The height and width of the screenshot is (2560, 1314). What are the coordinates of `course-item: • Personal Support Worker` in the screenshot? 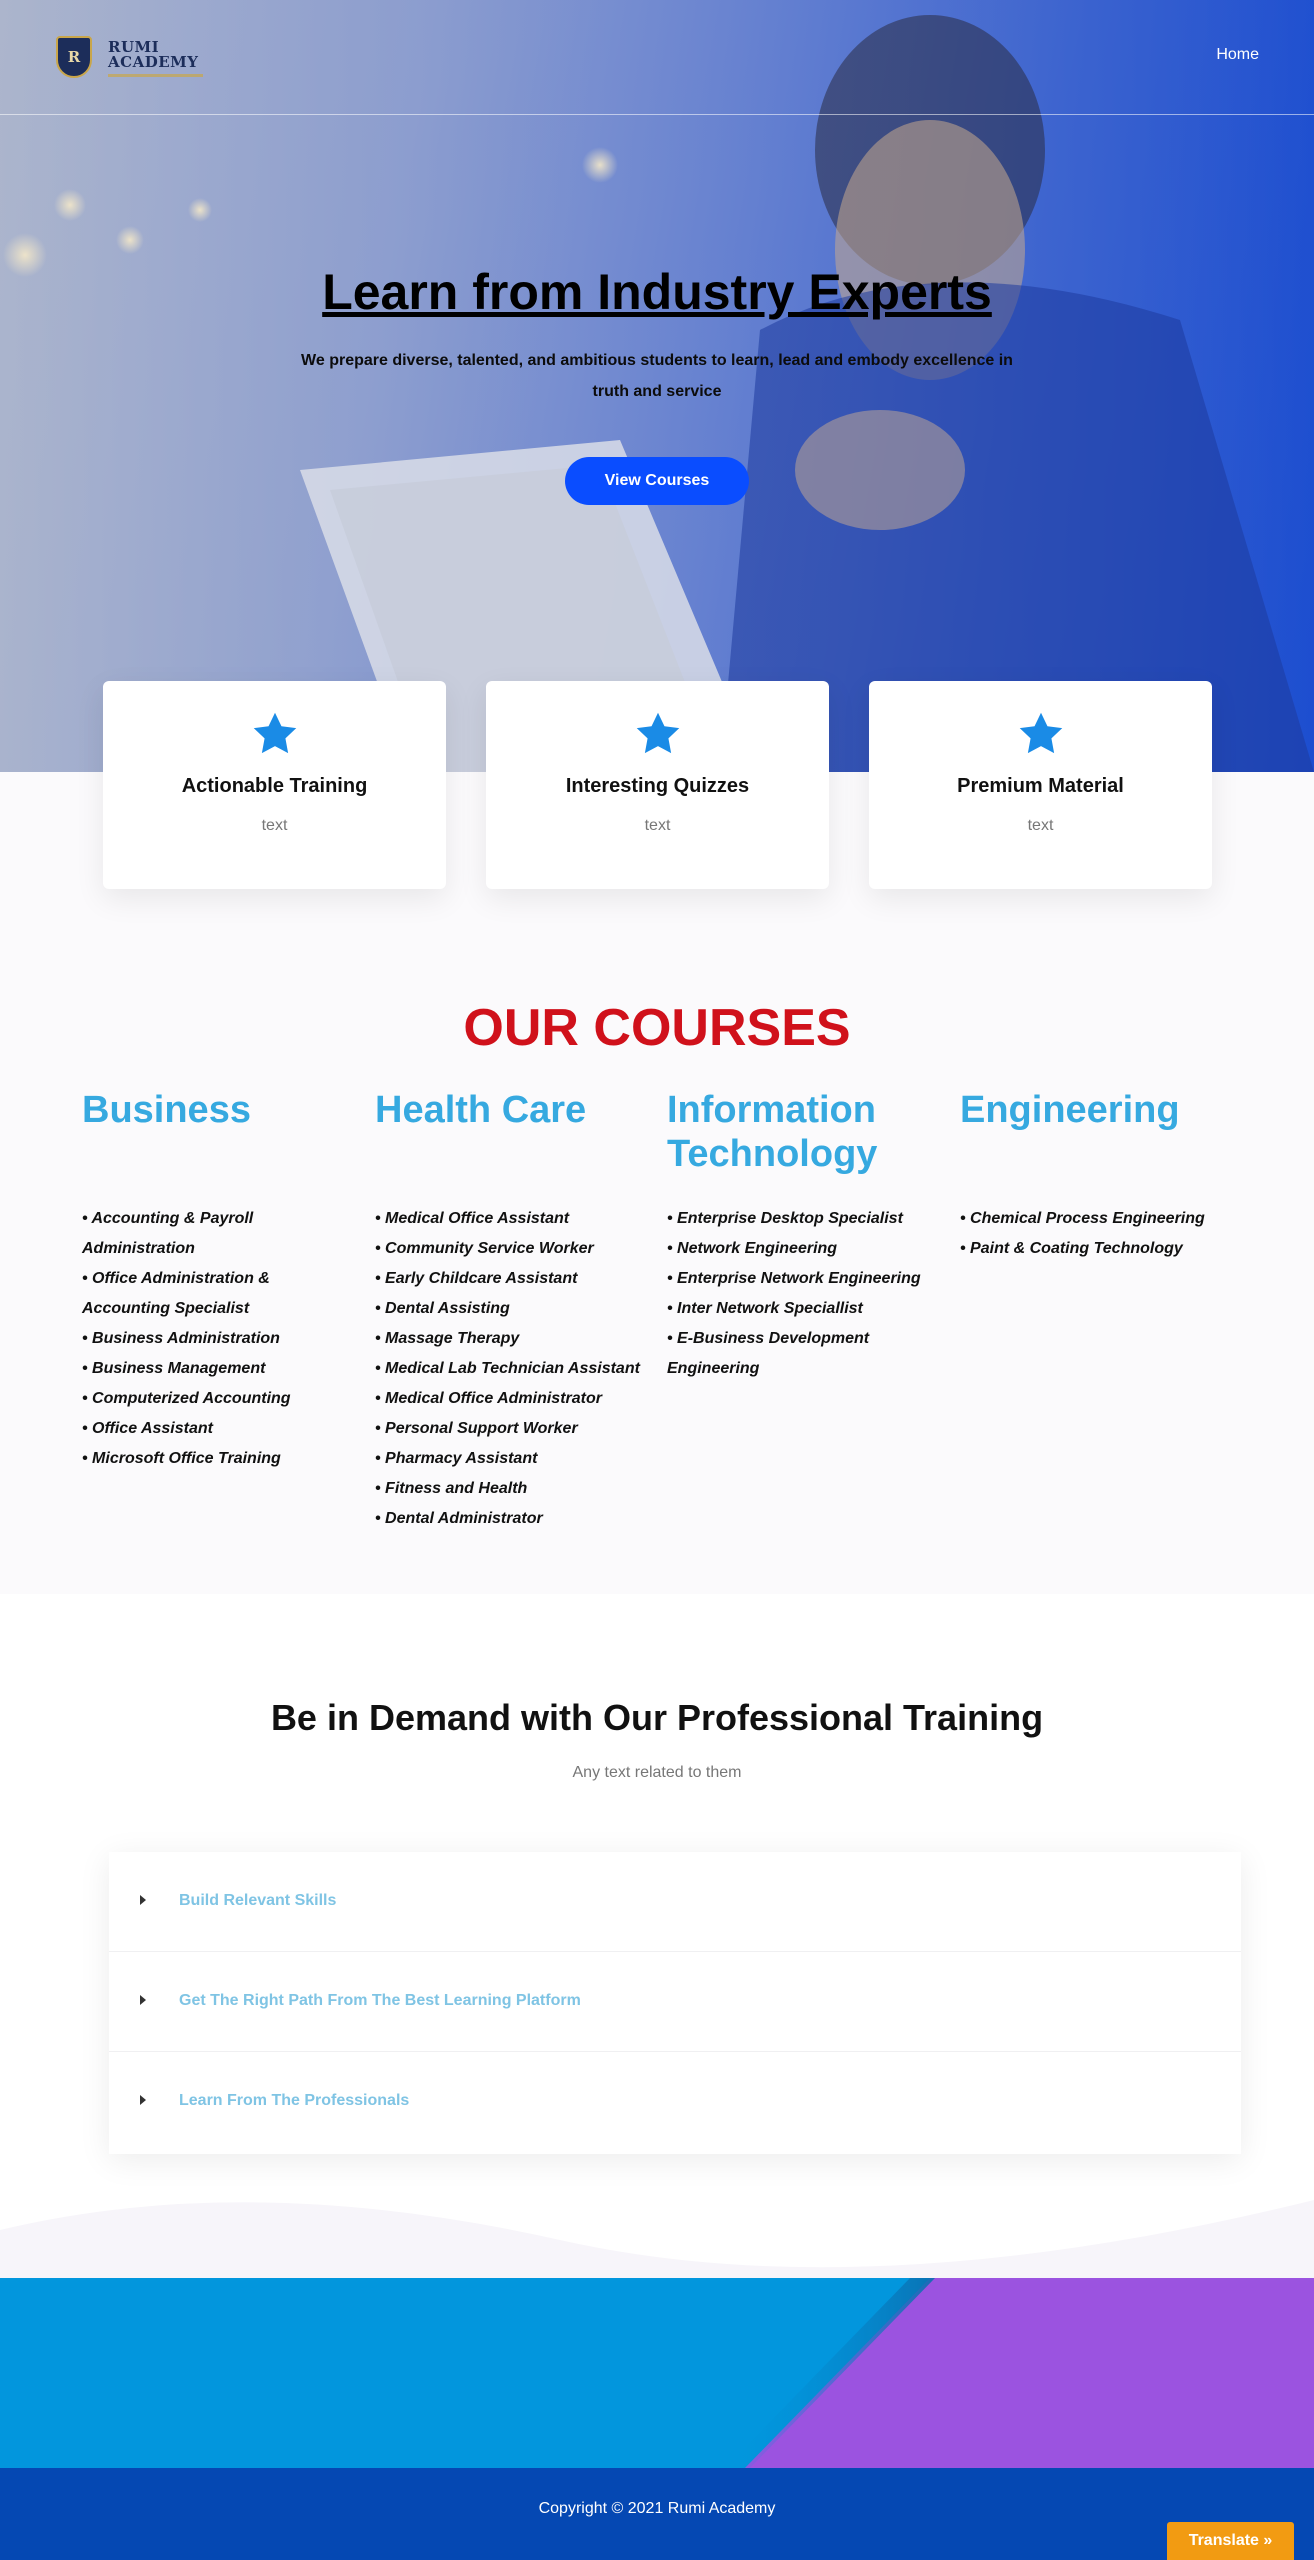 It's located at (476, 1428).